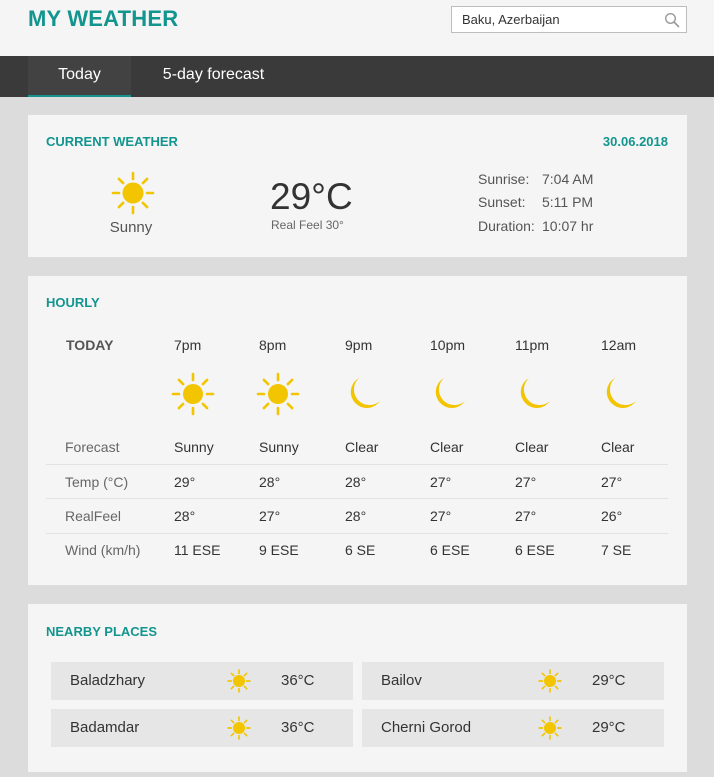 The width and height of the screenshot is (714, 777). I want to click on main-nav: Today 5-day forecast, so click(357, 76).